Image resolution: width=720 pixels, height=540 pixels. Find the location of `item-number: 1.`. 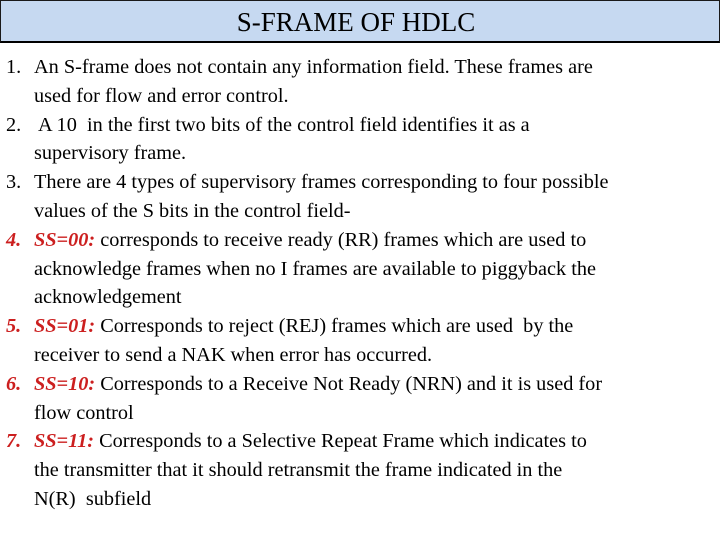

item-number: 1. is located at coordinates (14, 67).